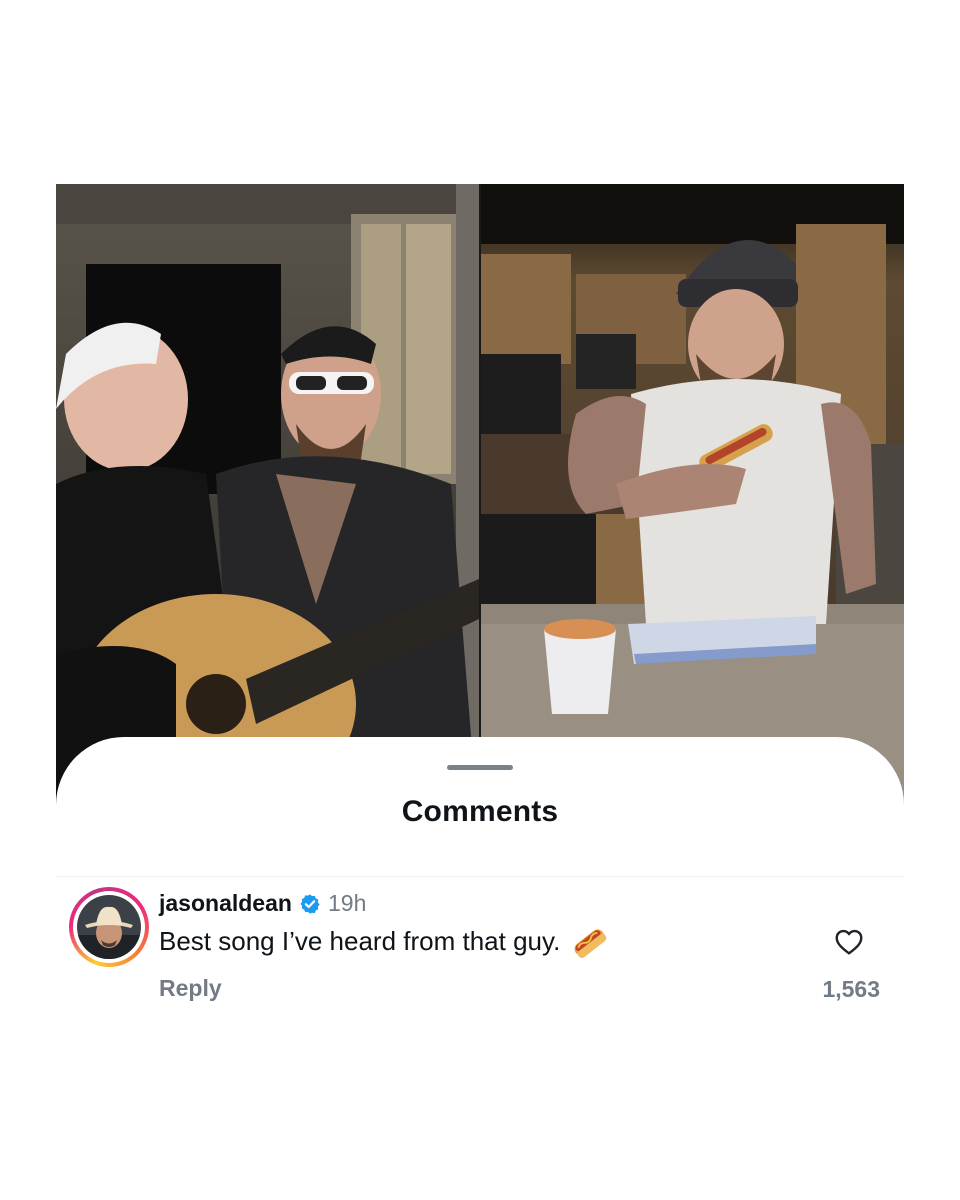 This screenshot has width=960, height=1200. I want to click on sheet-title: Comments, so click(480, 811).